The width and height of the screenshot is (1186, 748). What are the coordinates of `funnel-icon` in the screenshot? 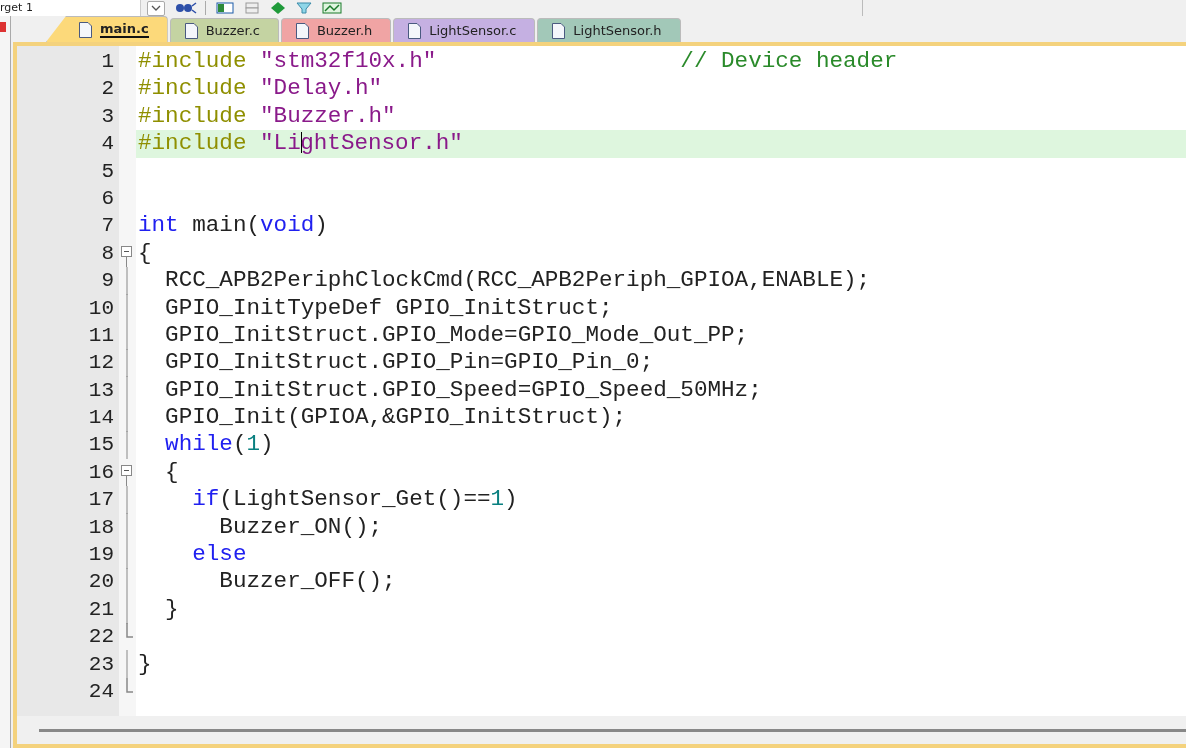 It's located at (304, 8).